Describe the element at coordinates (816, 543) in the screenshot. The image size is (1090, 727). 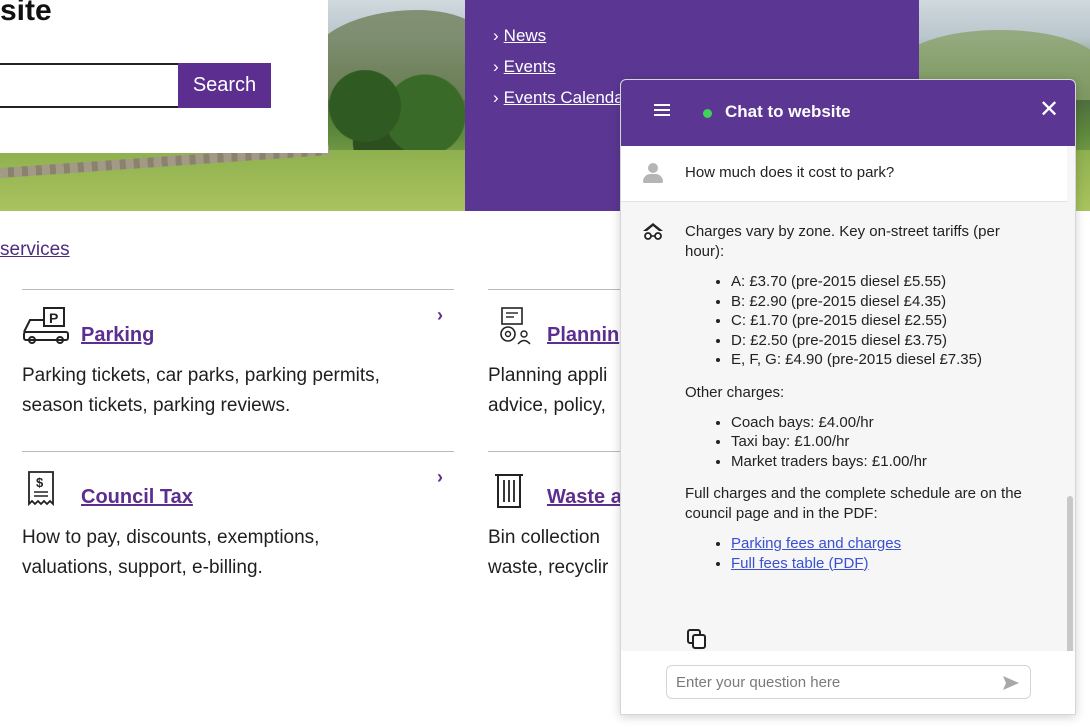
I see `parking-fees-link: Parking fees and charges` at that location.